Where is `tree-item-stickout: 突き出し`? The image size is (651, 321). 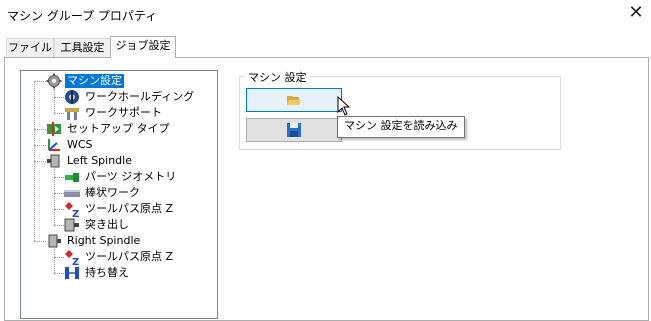
tree-item-stickout: 突き出し is located at coordinates (97, 225).